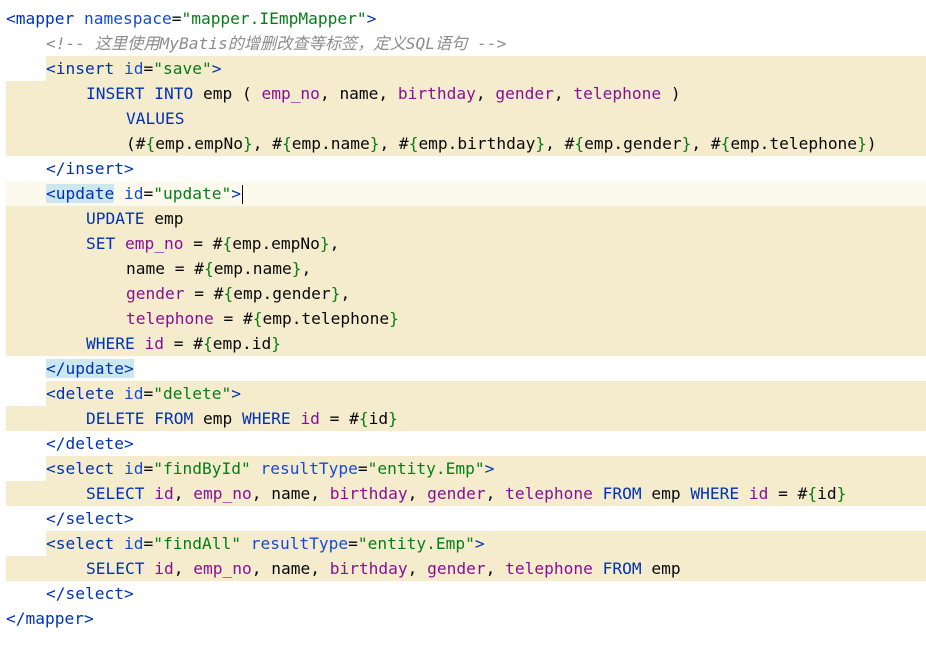 The height and width of the screenshot is (653, 926). What do you see at coordinates (416, 543) in the screenshot?
I see `code-token: "entity.Emp"` at bounding box center [416, 543].